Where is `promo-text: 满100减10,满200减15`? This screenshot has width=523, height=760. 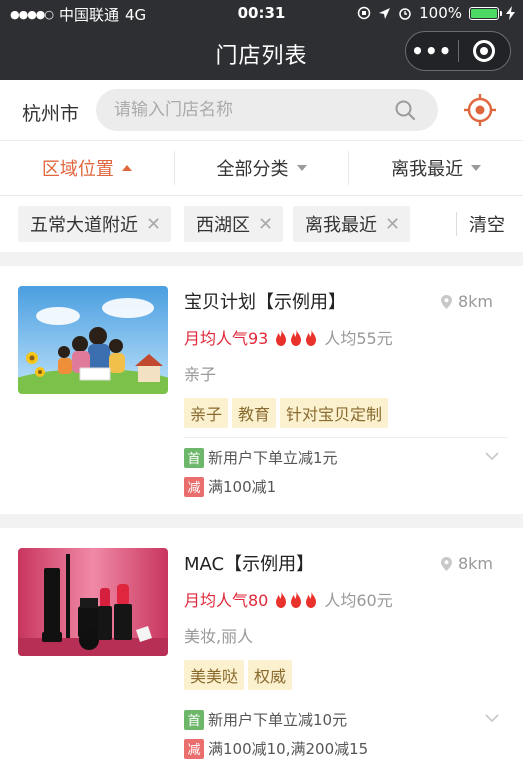
promo-text: 满100减10,满200减15 is located at coordinates (288, 749).